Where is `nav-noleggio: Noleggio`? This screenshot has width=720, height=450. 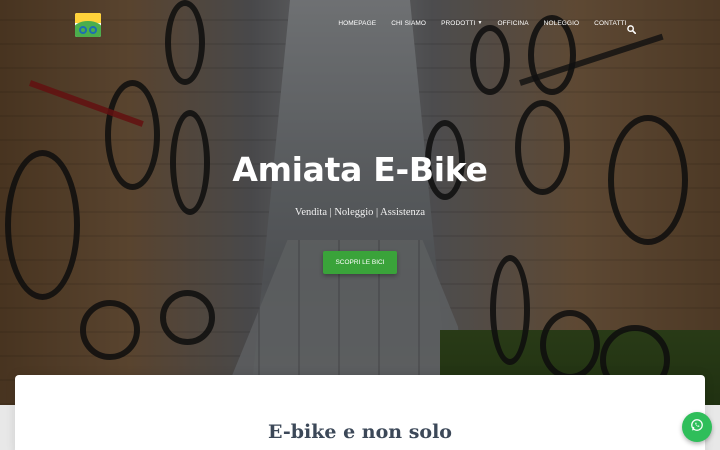 nav-noleggio: Noleggio is located at coordinates (561, 23).